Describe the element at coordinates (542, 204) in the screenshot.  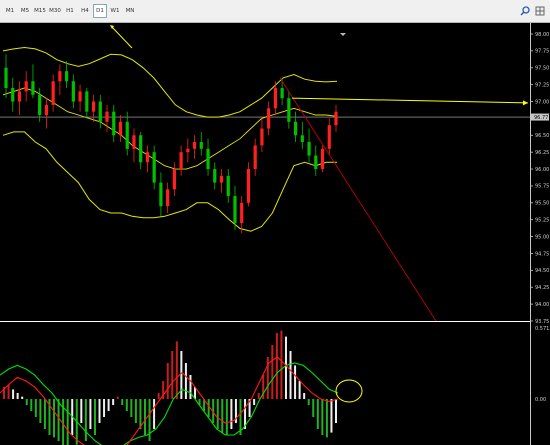
I see `price-tick-label: 95.50` at that location.